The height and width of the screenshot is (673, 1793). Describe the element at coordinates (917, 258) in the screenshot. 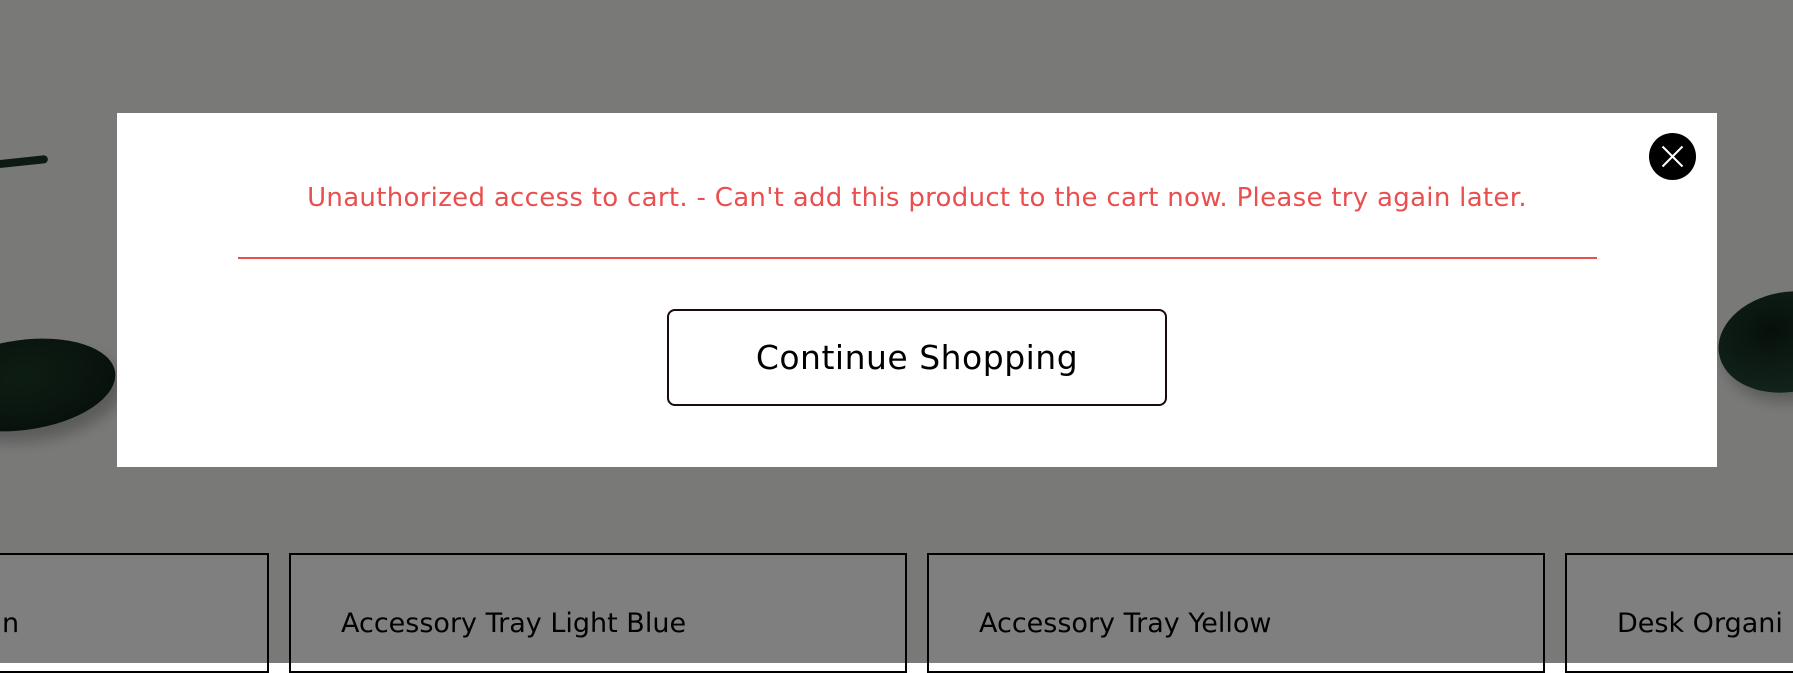

I see `divider` at that location.